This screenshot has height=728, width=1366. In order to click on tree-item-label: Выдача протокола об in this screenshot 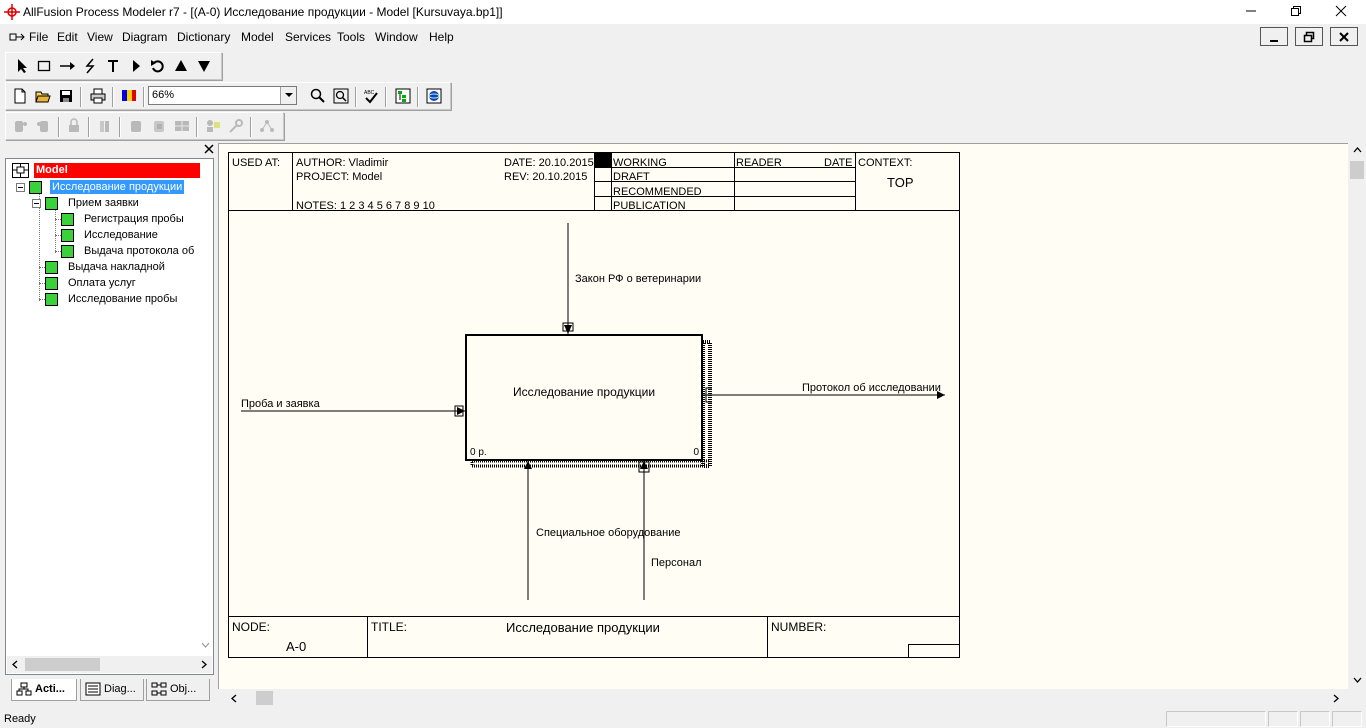, I will do `click(139, 251)`.